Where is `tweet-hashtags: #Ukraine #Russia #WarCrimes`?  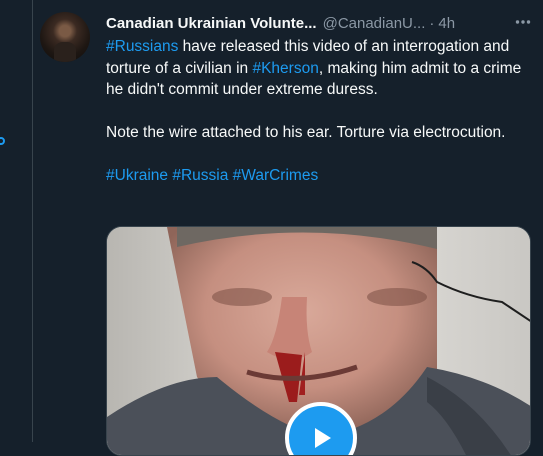
tweet-hashtags: #Ukraine #Russia #WarCrimes is located at coordinates (321, 176).